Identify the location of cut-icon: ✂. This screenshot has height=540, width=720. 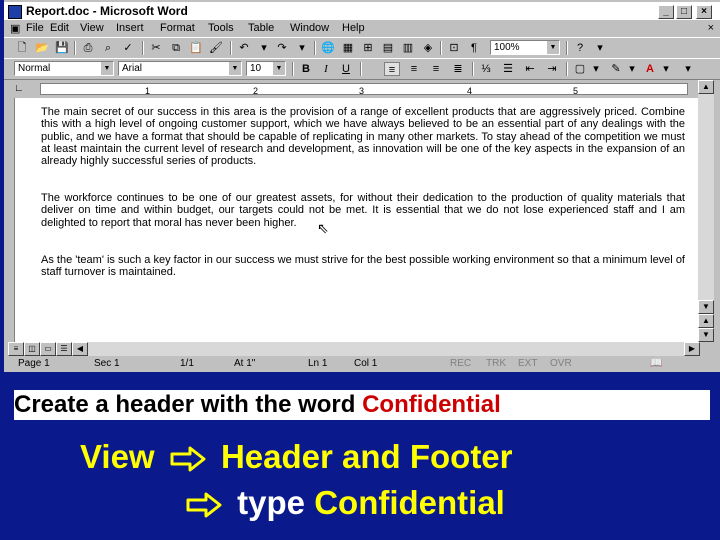
(156, 48).